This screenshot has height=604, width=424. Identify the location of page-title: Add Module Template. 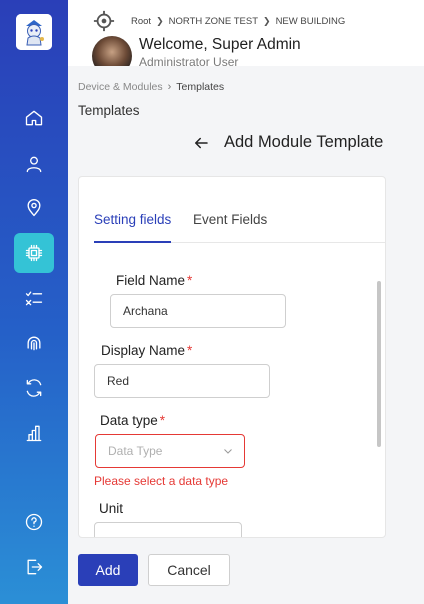
(304, 142).